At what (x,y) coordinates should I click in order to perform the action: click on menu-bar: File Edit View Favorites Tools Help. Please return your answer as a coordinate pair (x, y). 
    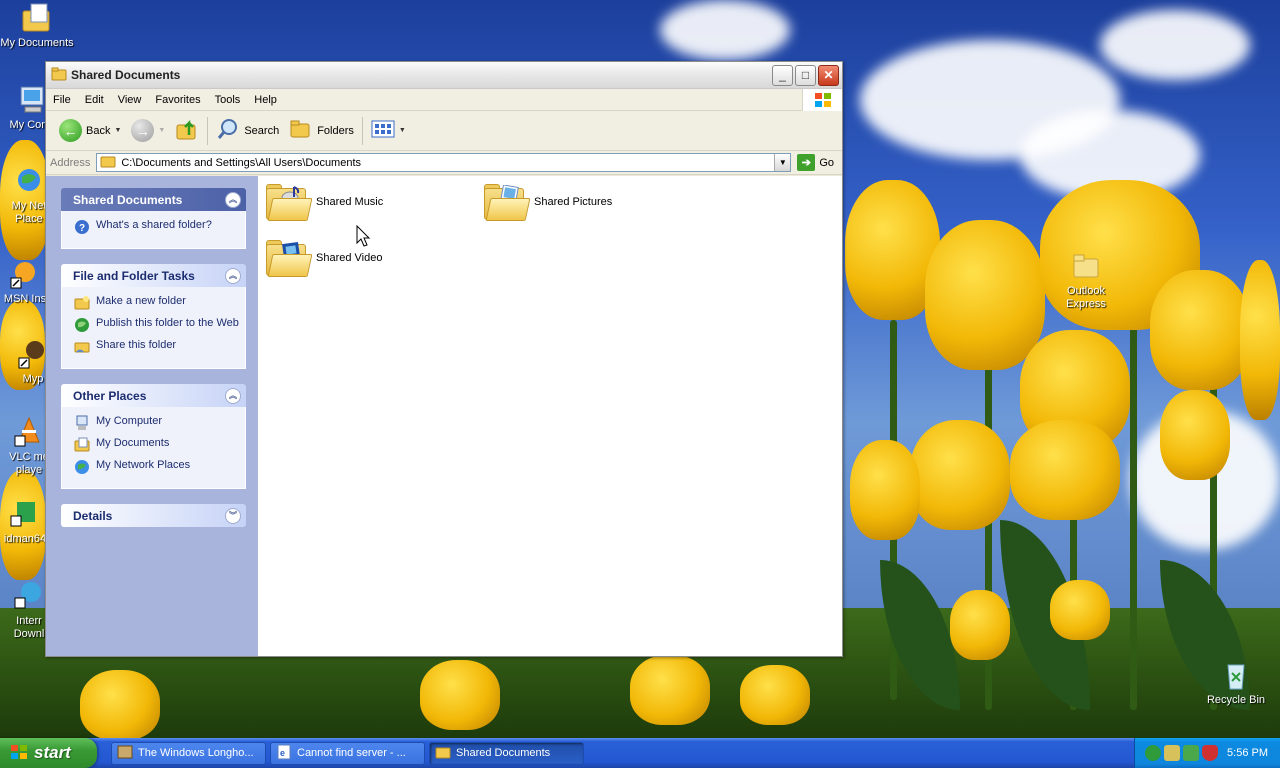
    Looking at the image, I should click on (444, 100).